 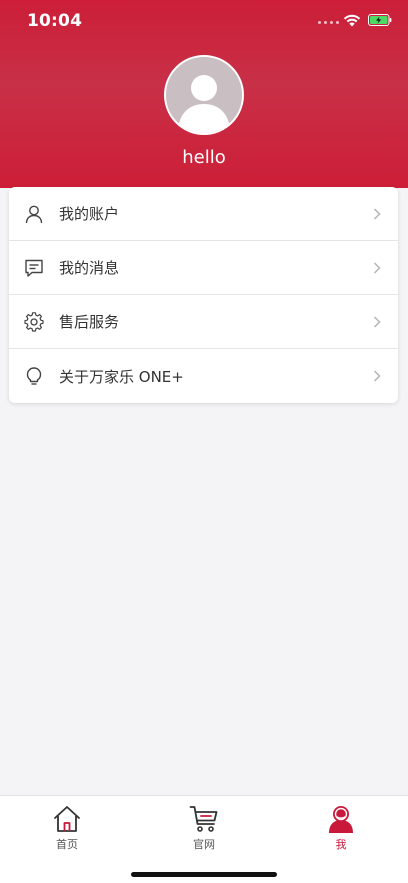 What do you see at coordinates (341, 819) in the screenshot?
I see `profile-icon` at bounding box center [341, 819].